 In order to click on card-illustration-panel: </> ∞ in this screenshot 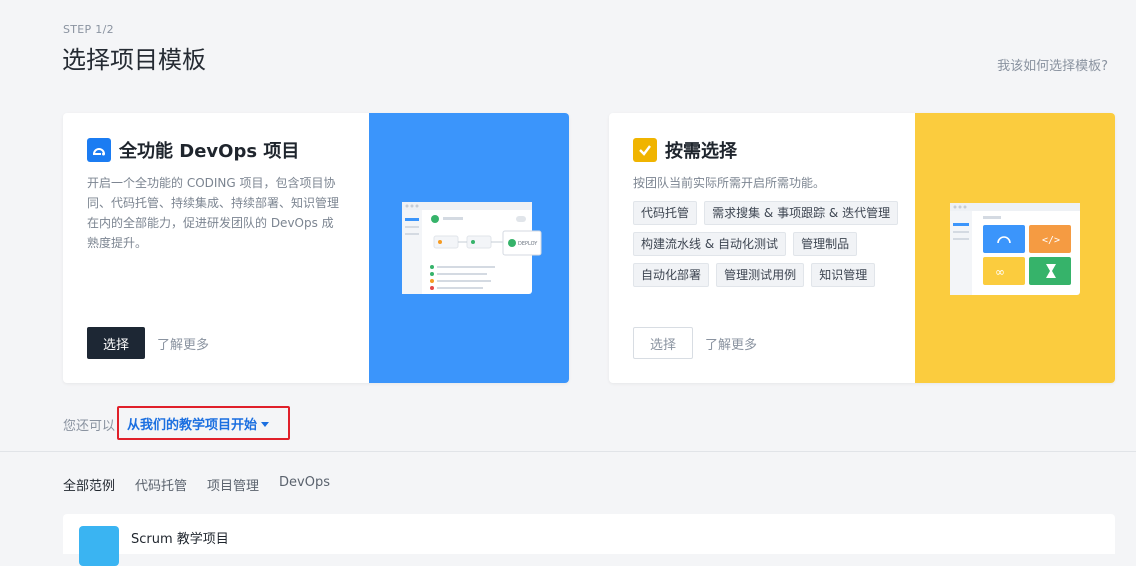, I will do `click(1015, 248)`.